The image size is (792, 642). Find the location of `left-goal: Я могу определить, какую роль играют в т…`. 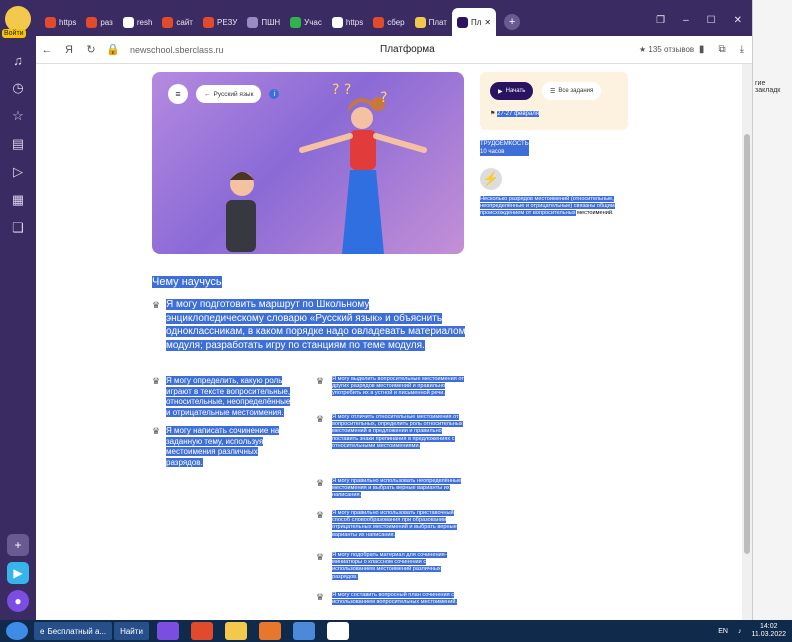

left-goal: Я могу определить, какую роль играют в т… is located at coordinates (231, 397).